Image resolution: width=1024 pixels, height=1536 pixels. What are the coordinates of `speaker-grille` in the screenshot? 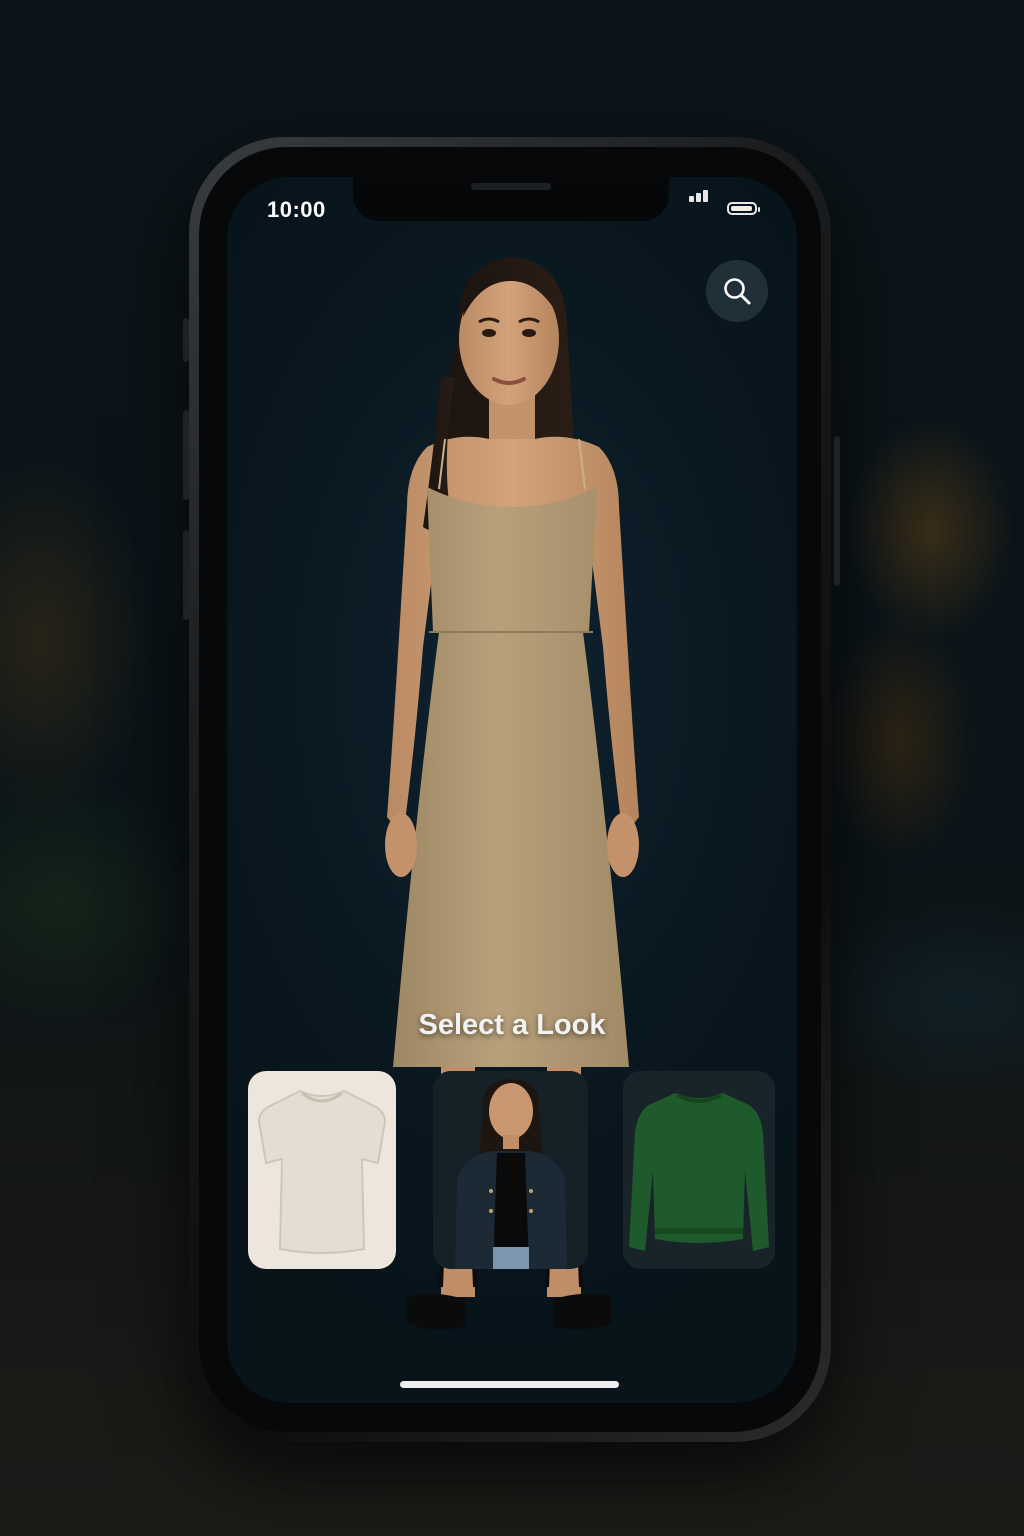 It's located at (511, 186).